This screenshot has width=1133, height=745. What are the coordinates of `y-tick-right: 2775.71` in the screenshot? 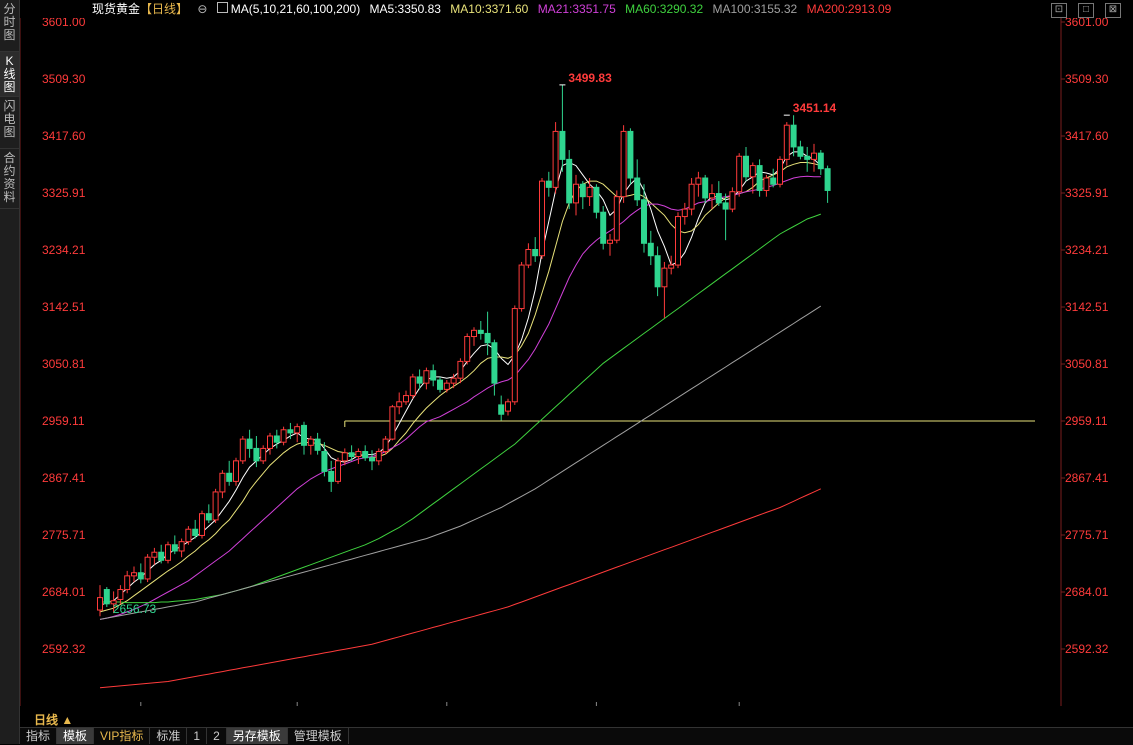 It's located at (1087, 535).